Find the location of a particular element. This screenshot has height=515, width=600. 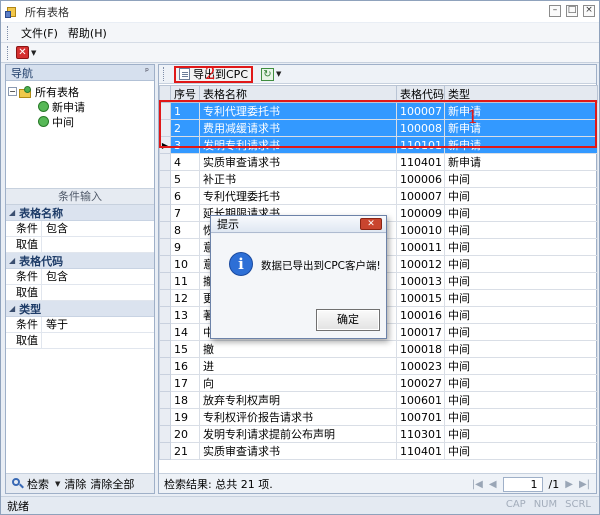

table-row: 1专利代理委托书100007新申请 is located at coordinates (379, 111).